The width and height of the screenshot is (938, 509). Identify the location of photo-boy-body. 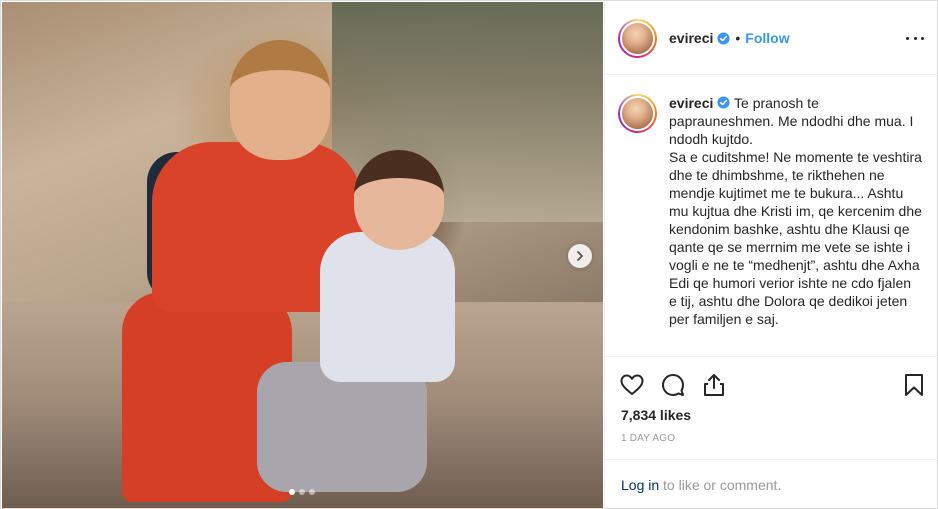
(387, 307).